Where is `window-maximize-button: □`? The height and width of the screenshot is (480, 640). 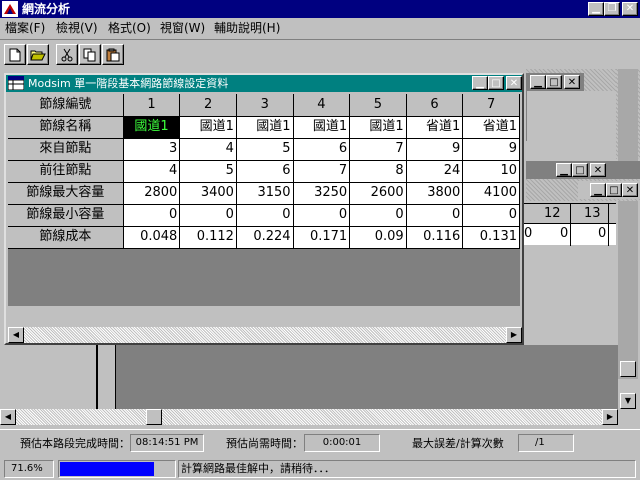 window-maximize-button: □ is located at coordinates (496, 83).